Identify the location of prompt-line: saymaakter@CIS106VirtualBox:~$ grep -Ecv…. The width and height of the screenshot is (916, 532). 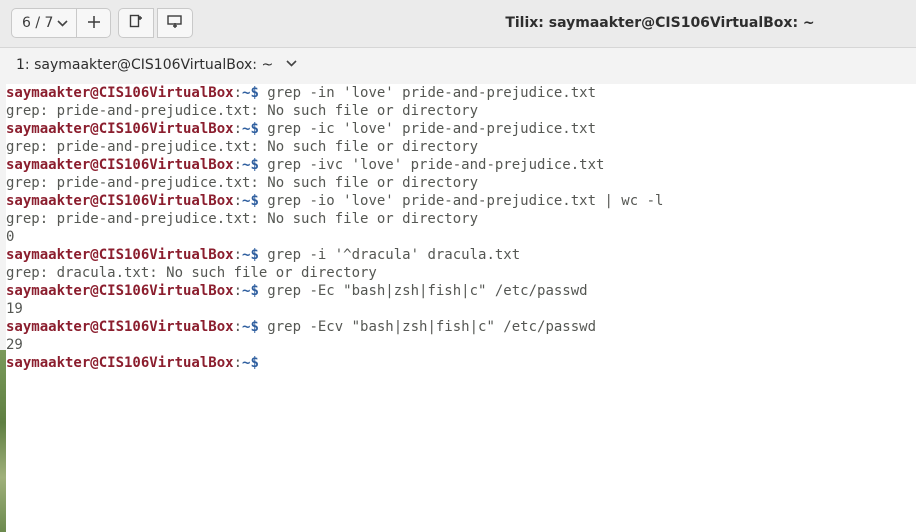
(461, 327).